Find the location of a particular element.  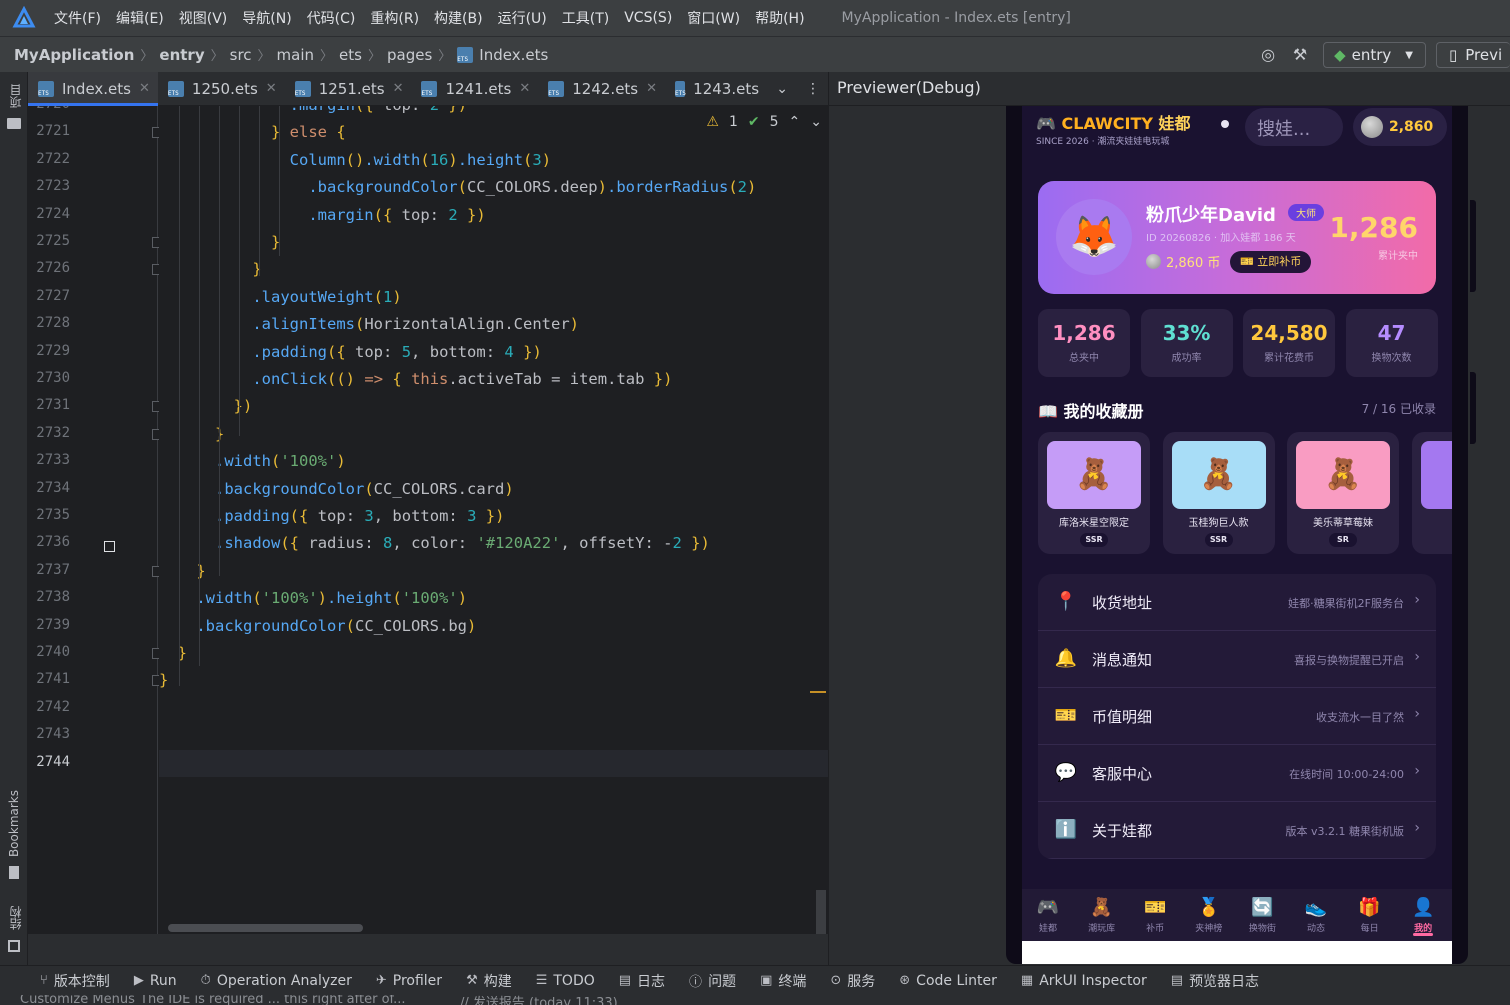

tool-window-button: ▤ 预览器日志 is located at coordinates (1215, 981).